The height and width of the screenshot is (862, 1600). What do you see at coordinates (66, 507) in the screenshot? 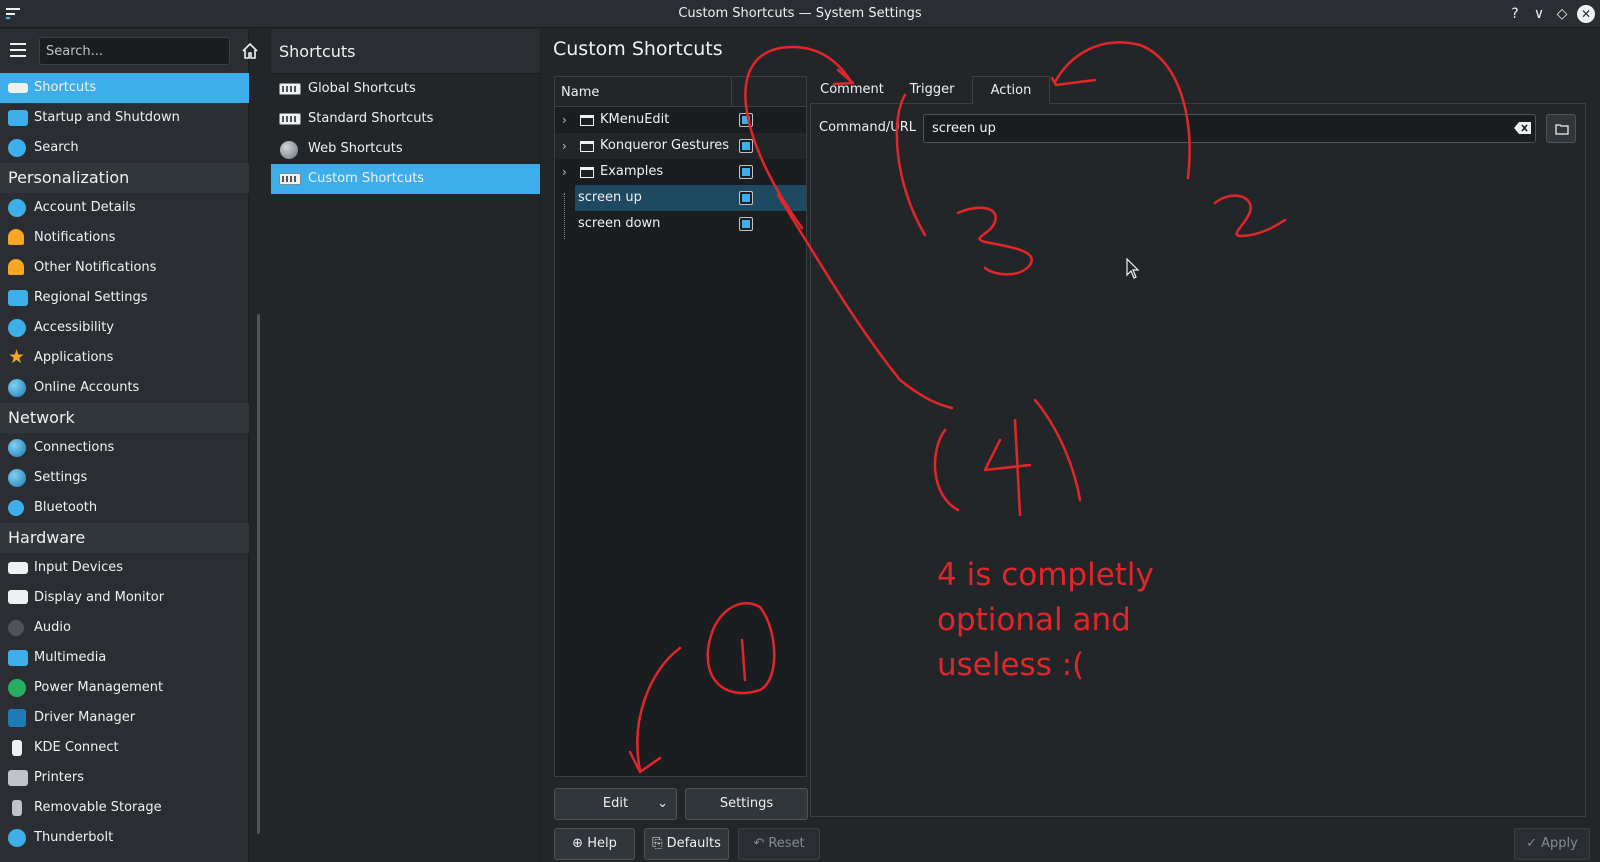
I see `sidebar-item-label: Bluetooth` at bounding box center [66, 507].